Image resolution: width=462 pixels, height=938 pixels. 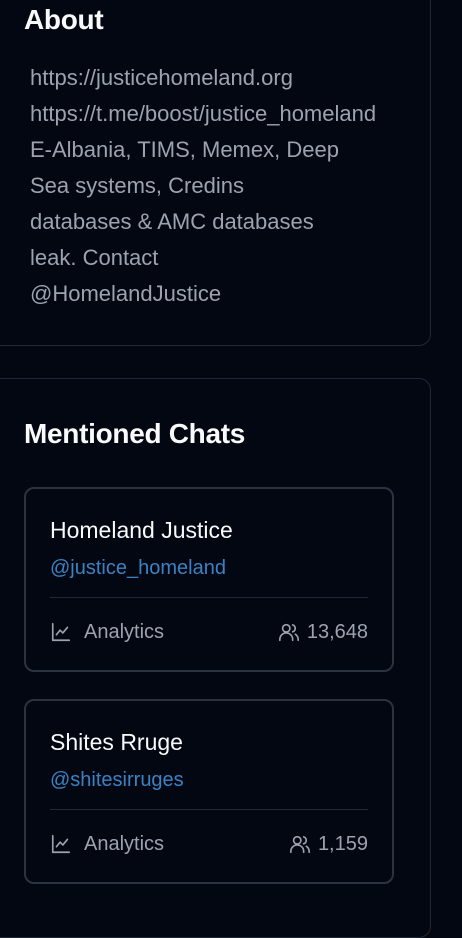 I want to click on member-count: 13,648, so click(x=322, y=632).